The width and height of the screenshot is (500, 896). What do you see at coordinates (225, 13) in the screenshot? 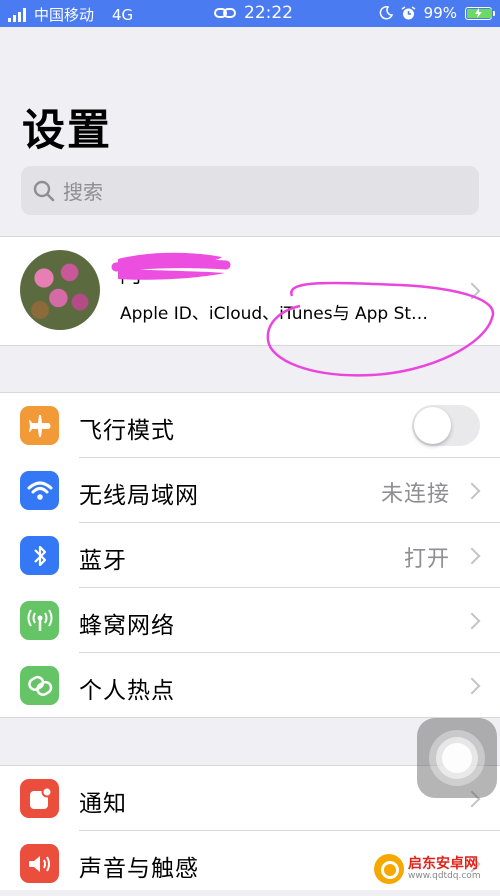
I see `link-icon` at bounding box center [225, 13].